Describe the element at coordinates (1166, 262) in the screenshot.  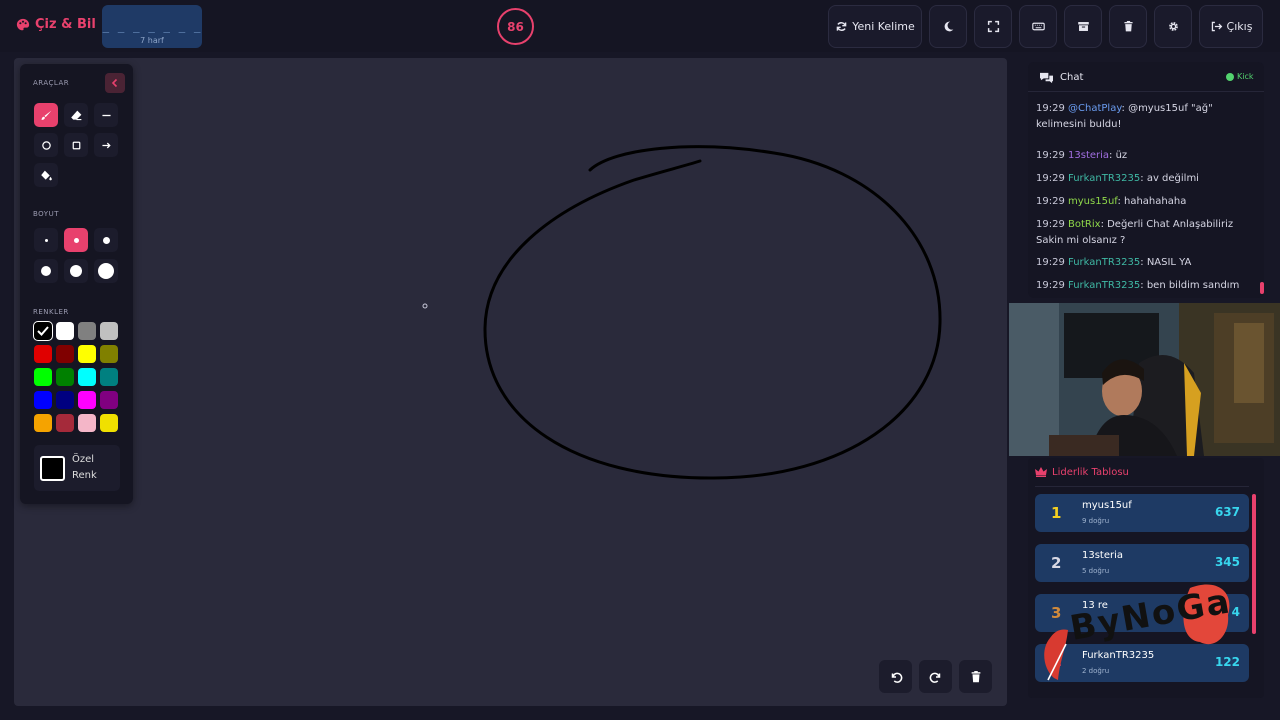
I see `message-text: : NASIL YA` at that location.